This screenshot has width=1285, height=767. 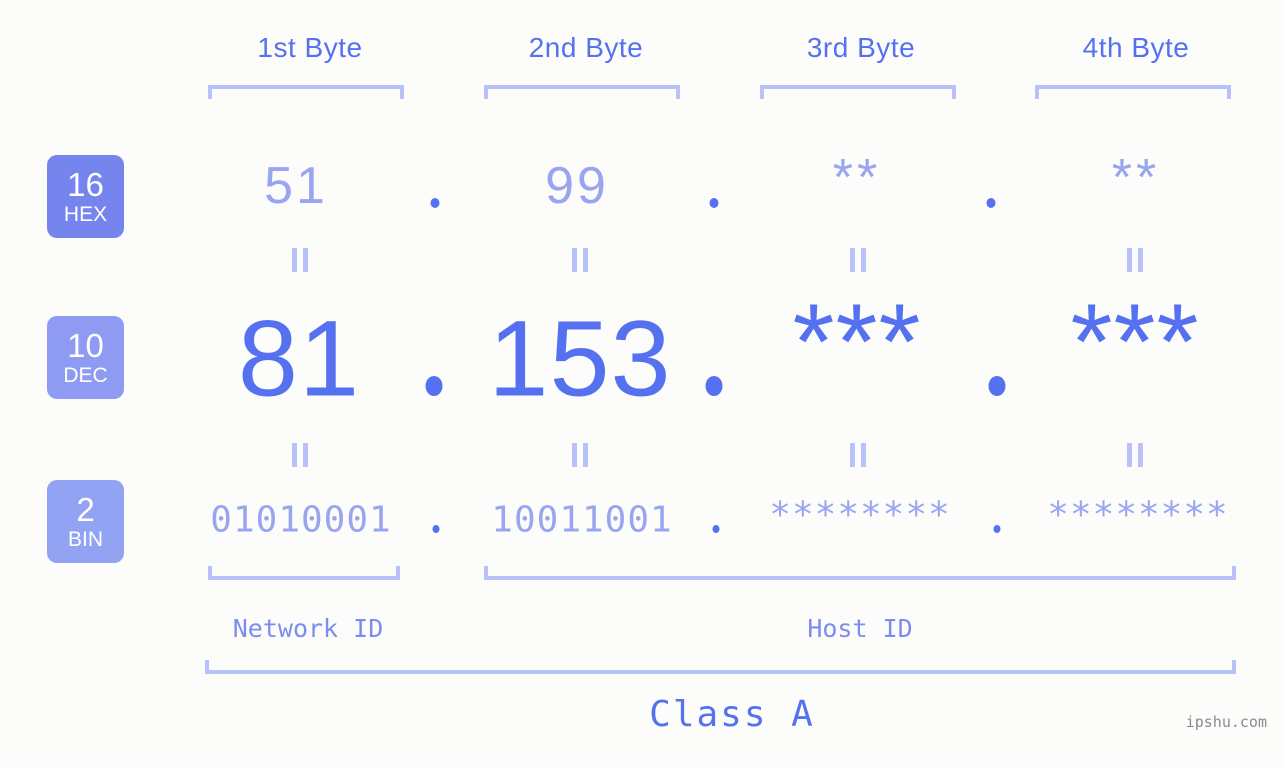 I want to click on byte-header-3: 3rd Byte, so click(x=861, y=47).